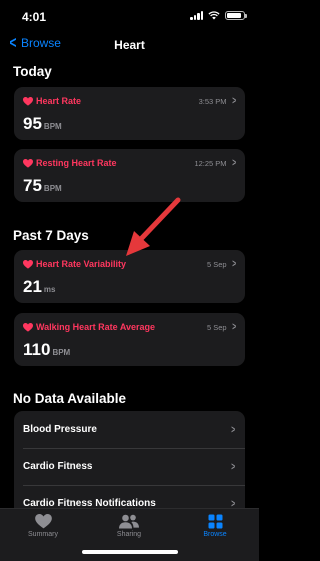  I want to click on card-value: 95, so click(32, 123).